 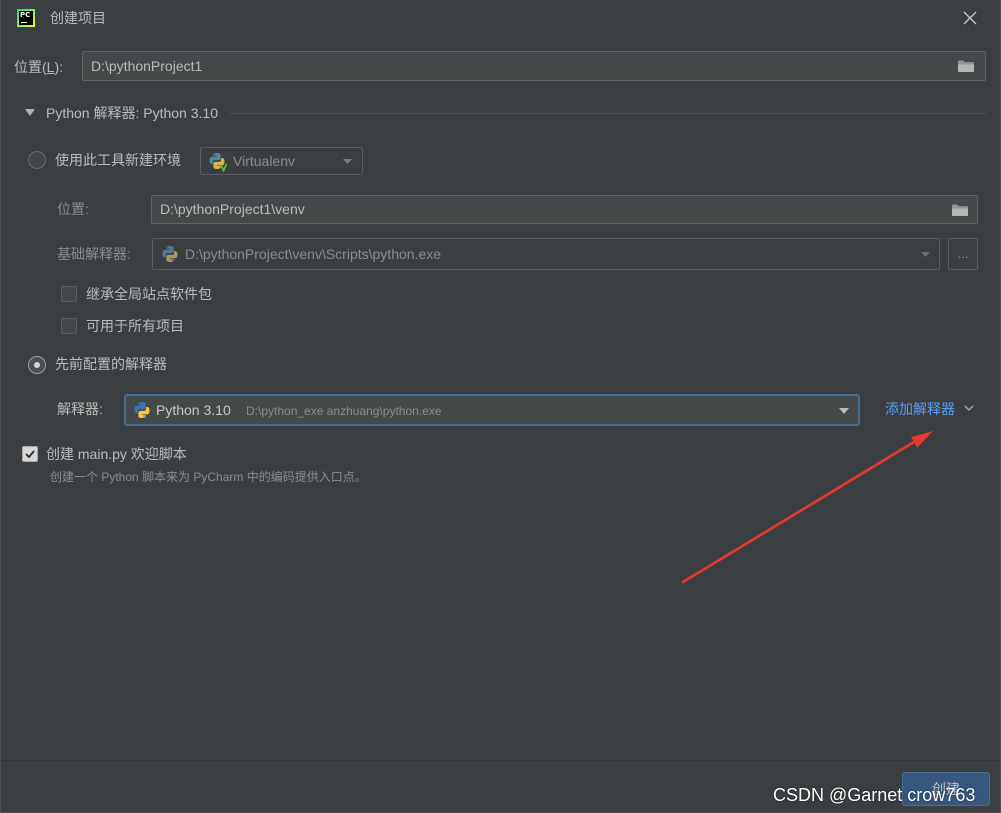 What do you see at coordinates (78, 18) in the screenshot?
I see `window-title: 创建项目` at bounding box center [78, 18].